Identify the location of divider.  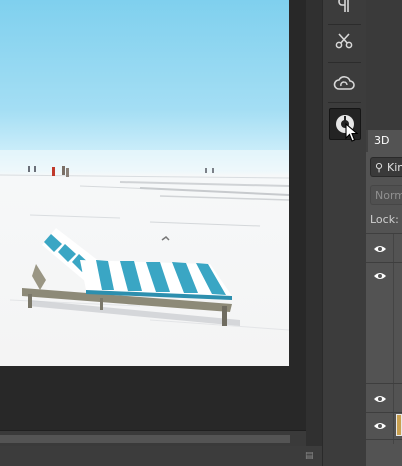
(384, 233).